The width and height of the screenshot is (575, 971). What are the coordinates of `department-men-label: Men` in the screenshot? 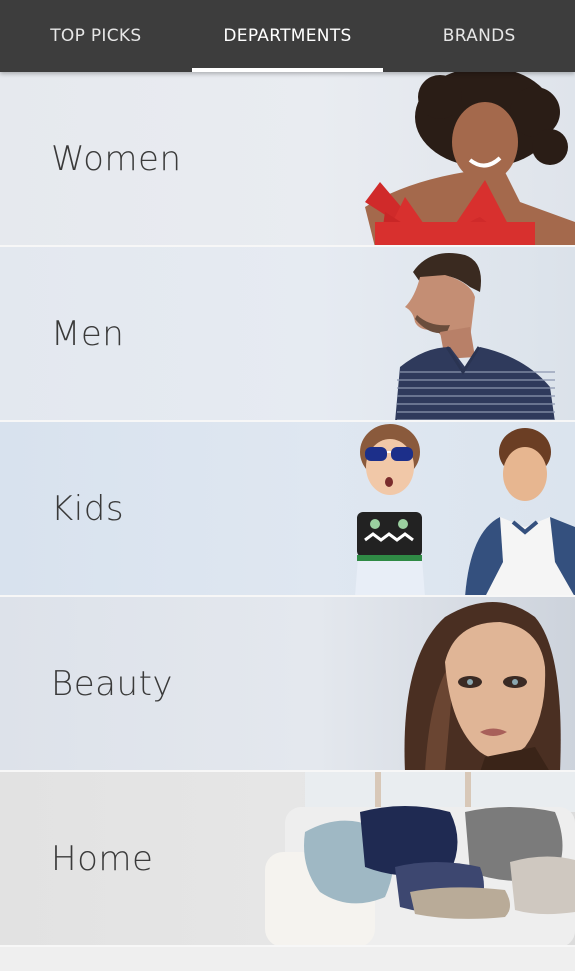 It's located at (88, 333).